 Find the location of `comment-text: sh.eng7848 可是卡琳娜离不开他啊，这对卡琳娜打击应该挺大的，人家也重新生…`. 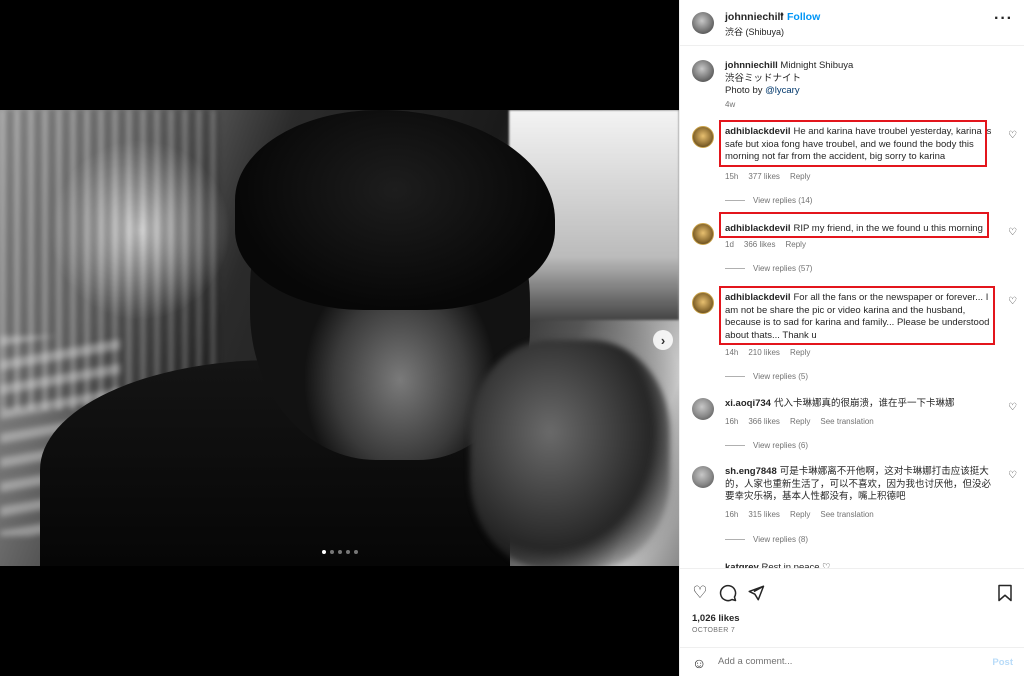

comment-text: sh.eng7848 可是卡琳娜离不开他啊，这对卡琳娜打击应该挺大的，人家也重新生… is located at coordinates (860, 485).